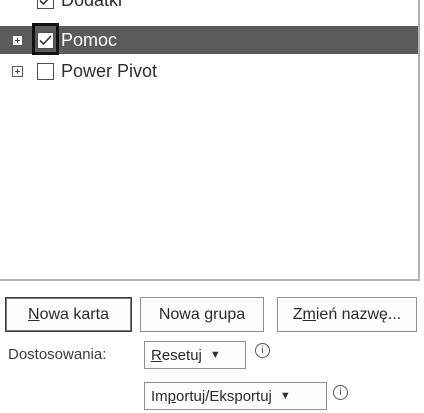 This screenshot has width=424, height=413. I want to click on button-label: ortuj/Eksportuj, so click(224, 396).